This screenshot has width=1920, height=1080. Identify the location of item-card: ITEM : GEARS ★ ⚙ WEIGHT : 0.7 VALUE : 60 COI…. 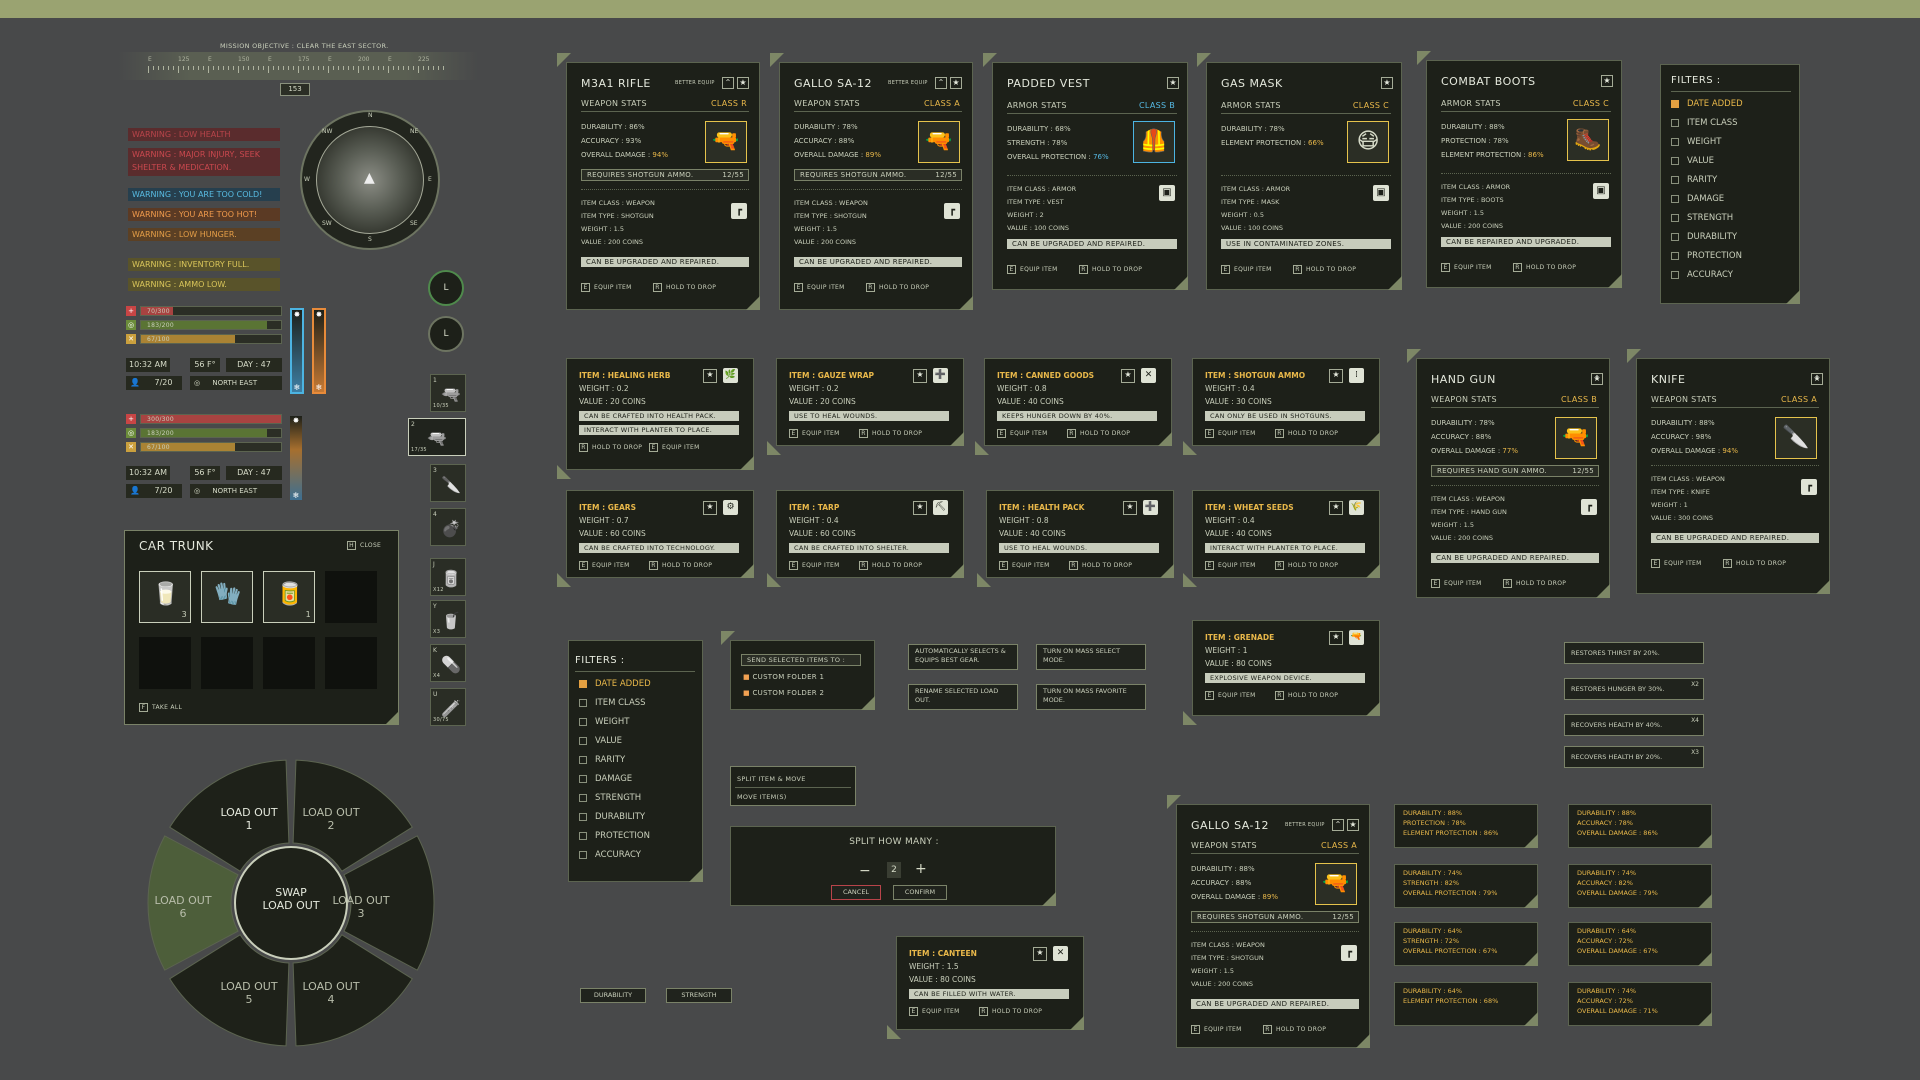
(655, 538).